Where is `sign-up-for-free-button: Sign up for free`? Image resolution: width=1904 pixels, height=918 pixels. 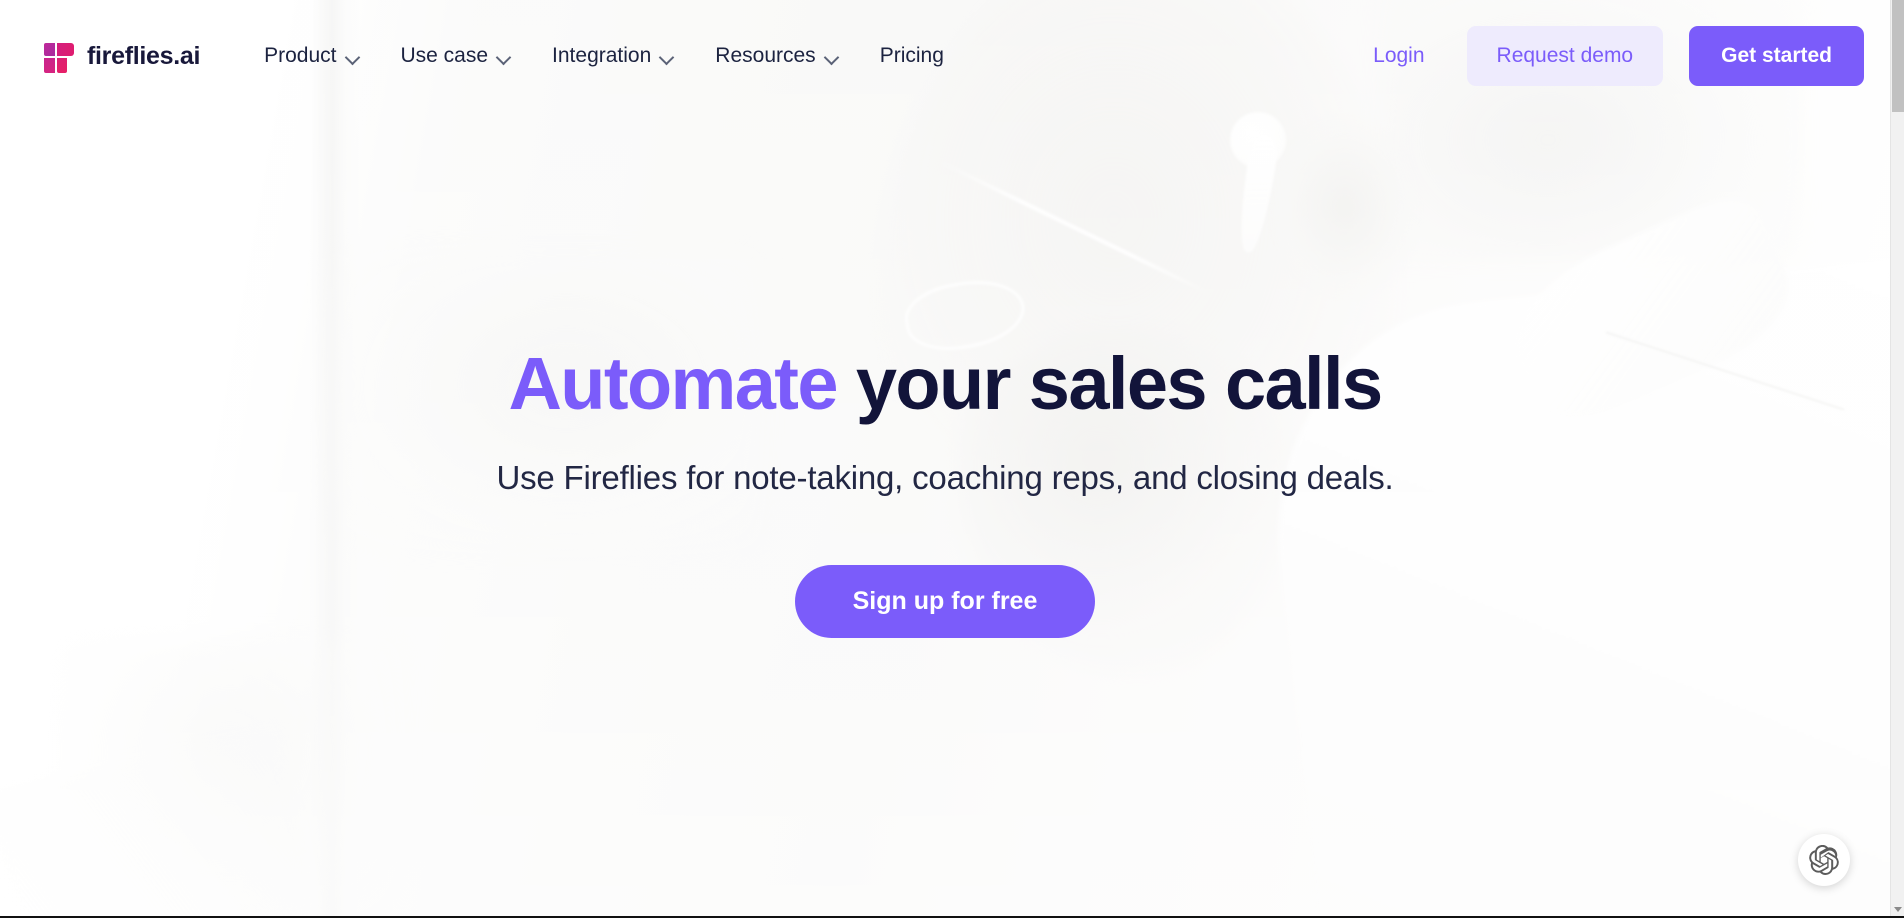
sign-up-for-free-button: Sign up for free is located at coordinates (945, 602).